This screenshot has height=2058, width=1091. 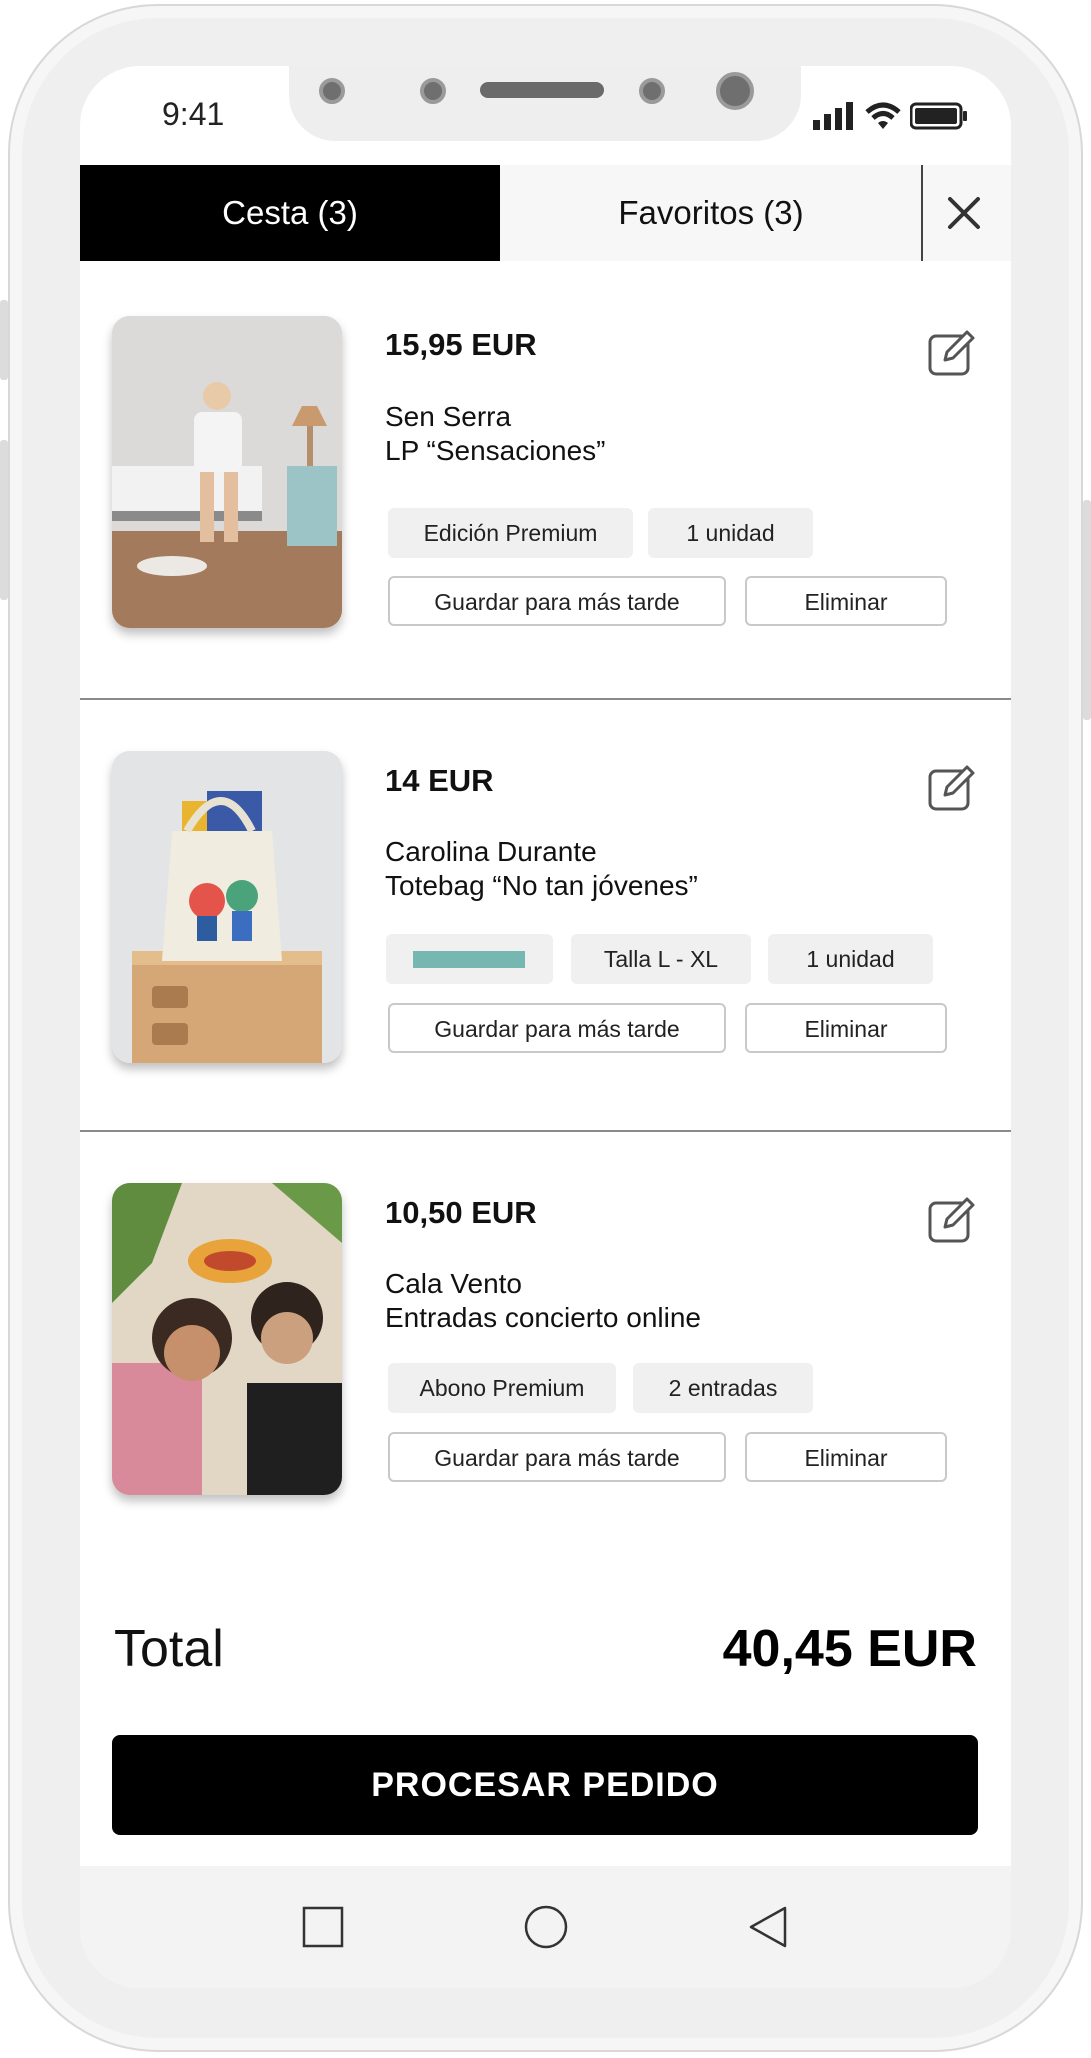 I want to click on item-product: Entradas concierto online, so click(x=543, y=1317).